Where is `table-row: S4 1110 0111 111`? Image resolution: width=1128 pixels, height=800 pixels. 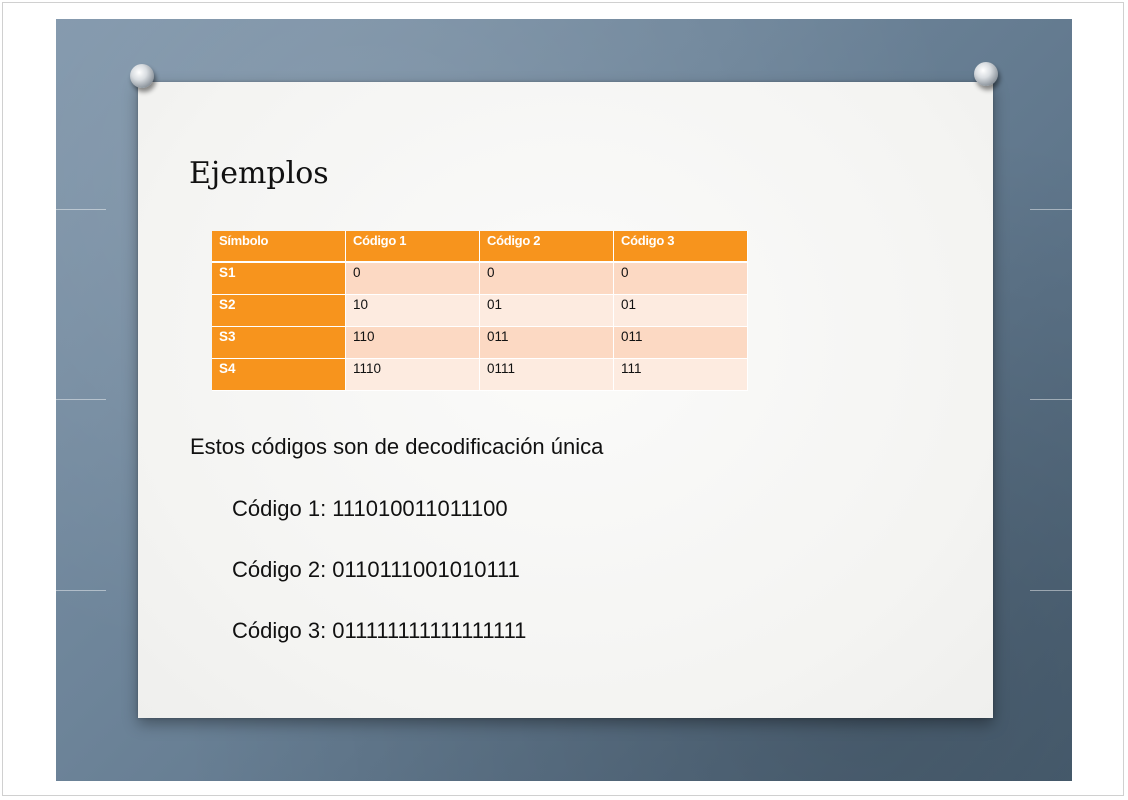
table-row: S4 1110 0111 111 is located at coordinates (480, 375).